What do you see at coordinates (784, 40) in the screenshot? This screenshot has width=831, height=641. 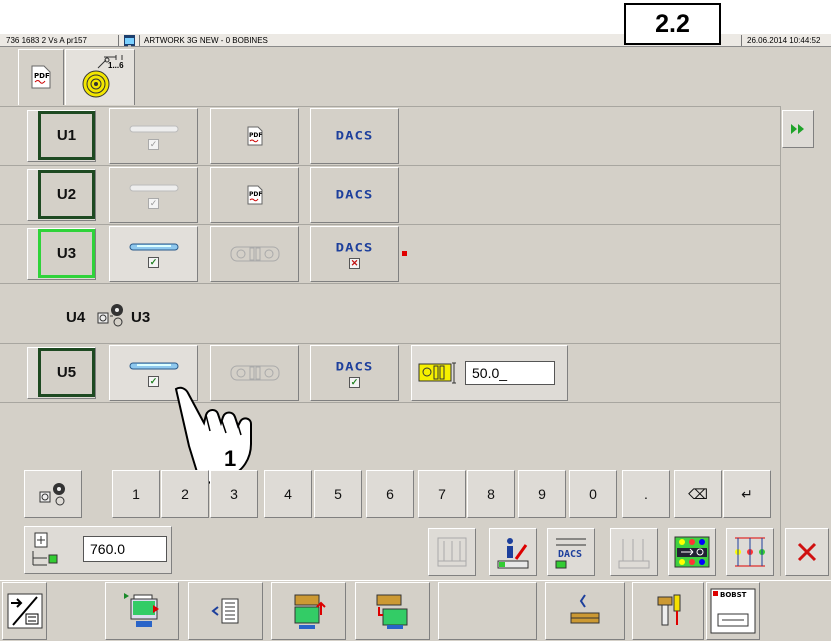 I see `datetime: 26.06.2014 10:44:52` at bounding box center [784, 40].